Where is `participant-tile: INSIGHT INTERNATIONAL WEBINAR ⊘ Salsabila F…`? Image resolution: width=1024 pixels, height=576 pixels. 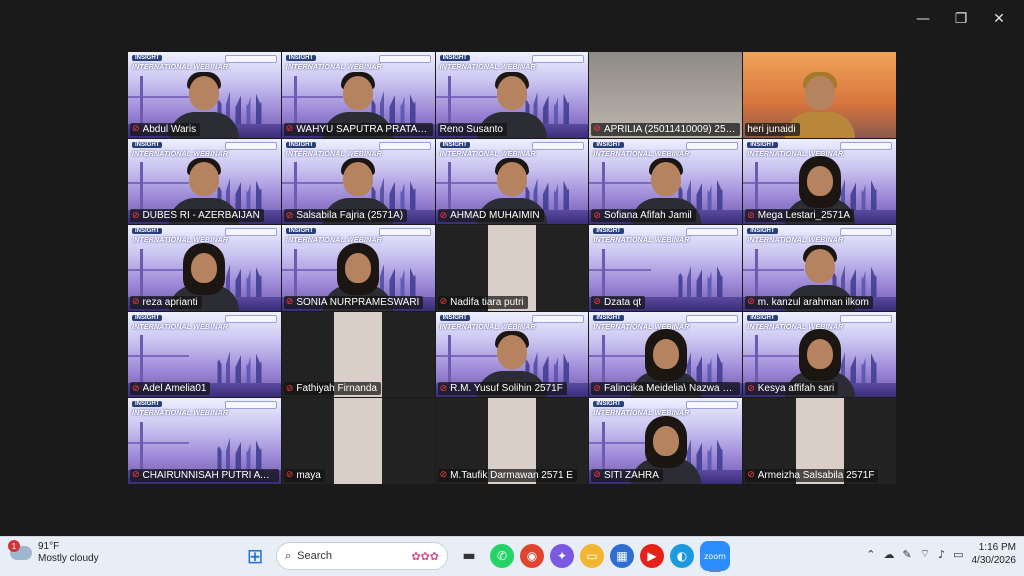
participant-tile: INSIGHT INTERNATIONAL WEBINAR ⊘ Salsabila F… is located at coordinates (358, 181).